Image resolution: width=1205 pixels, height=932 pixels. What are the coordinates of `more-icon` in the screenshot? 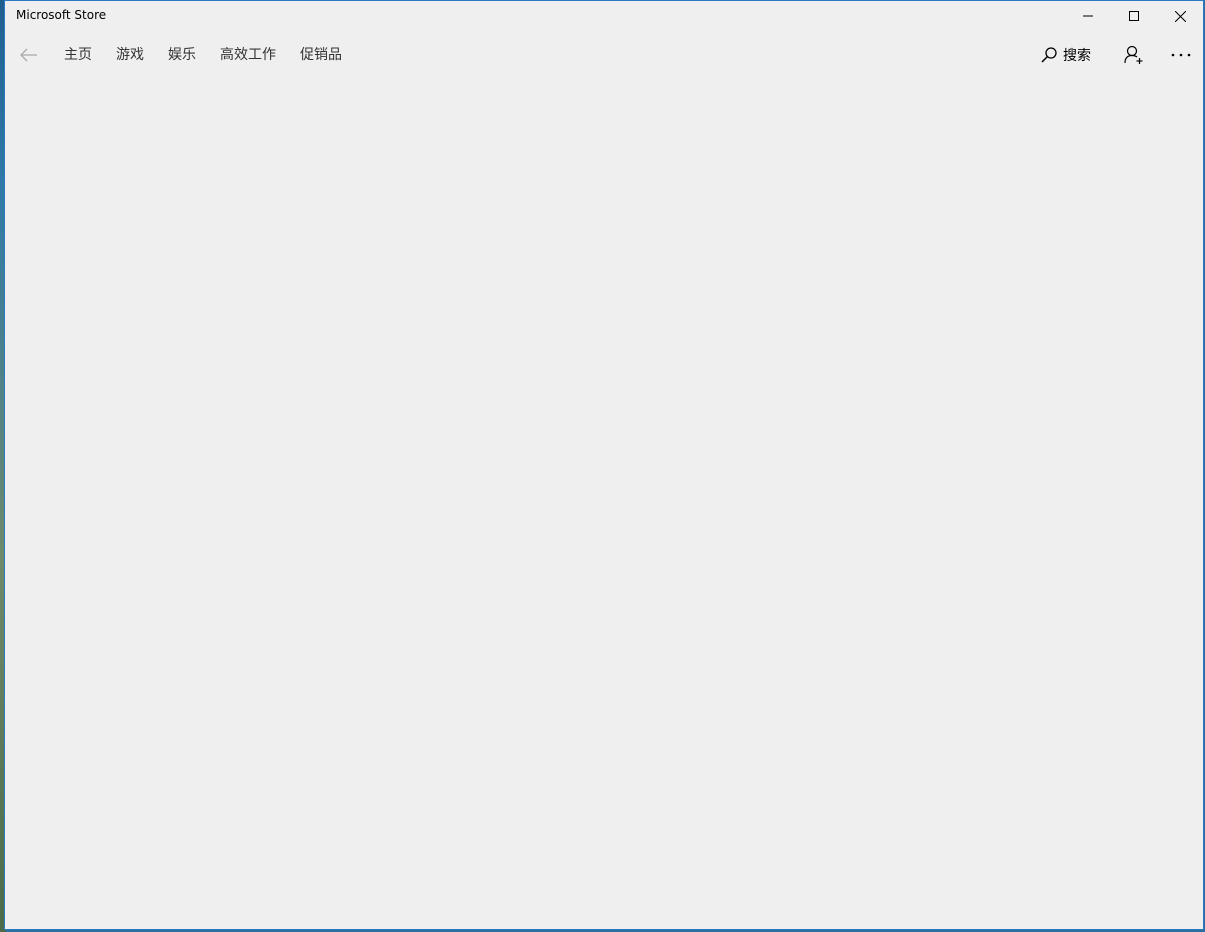 It's located at (1181, 55).